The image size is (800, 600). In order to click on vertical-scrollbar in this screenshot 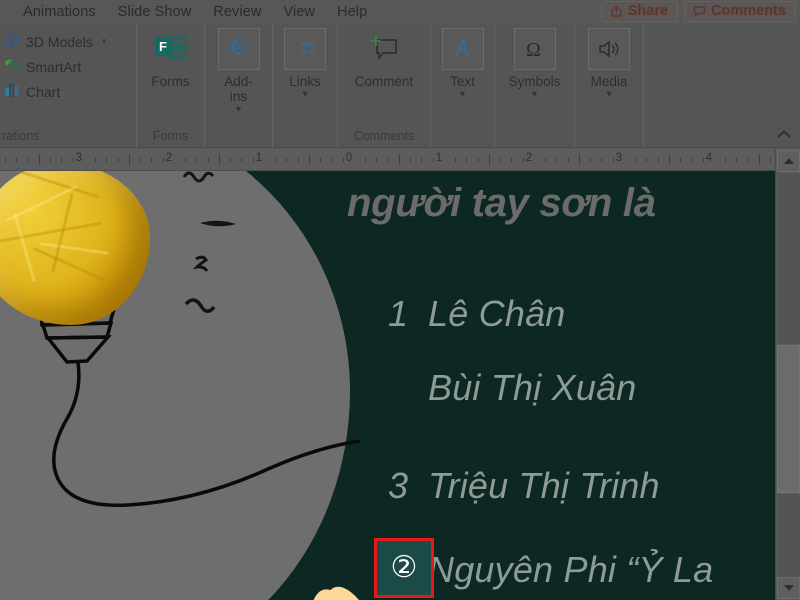, I will do `click(787, 374)`.